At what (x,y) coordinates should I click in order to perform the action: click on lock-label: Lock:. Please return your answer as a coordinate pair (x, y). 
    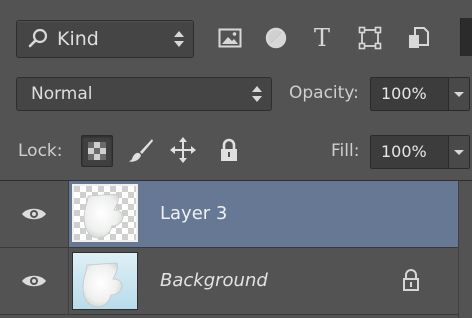
    Looking at the image, I should click on (40, 151).